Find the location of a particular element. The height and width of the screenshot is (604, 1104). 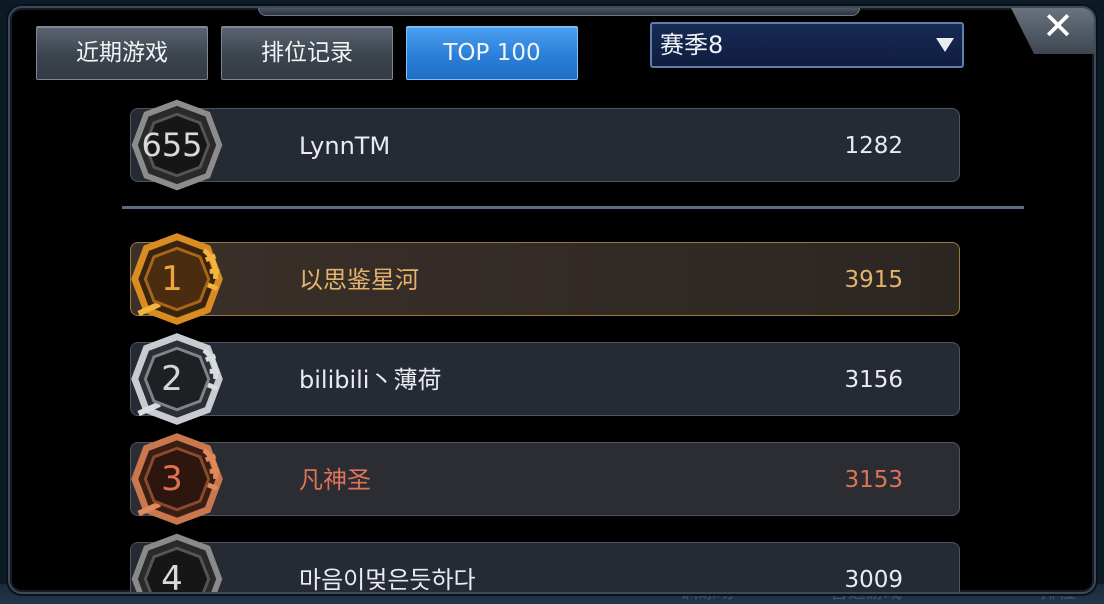

silver-laurel-badge-icon: 2 is located at coordinates (177, 379).